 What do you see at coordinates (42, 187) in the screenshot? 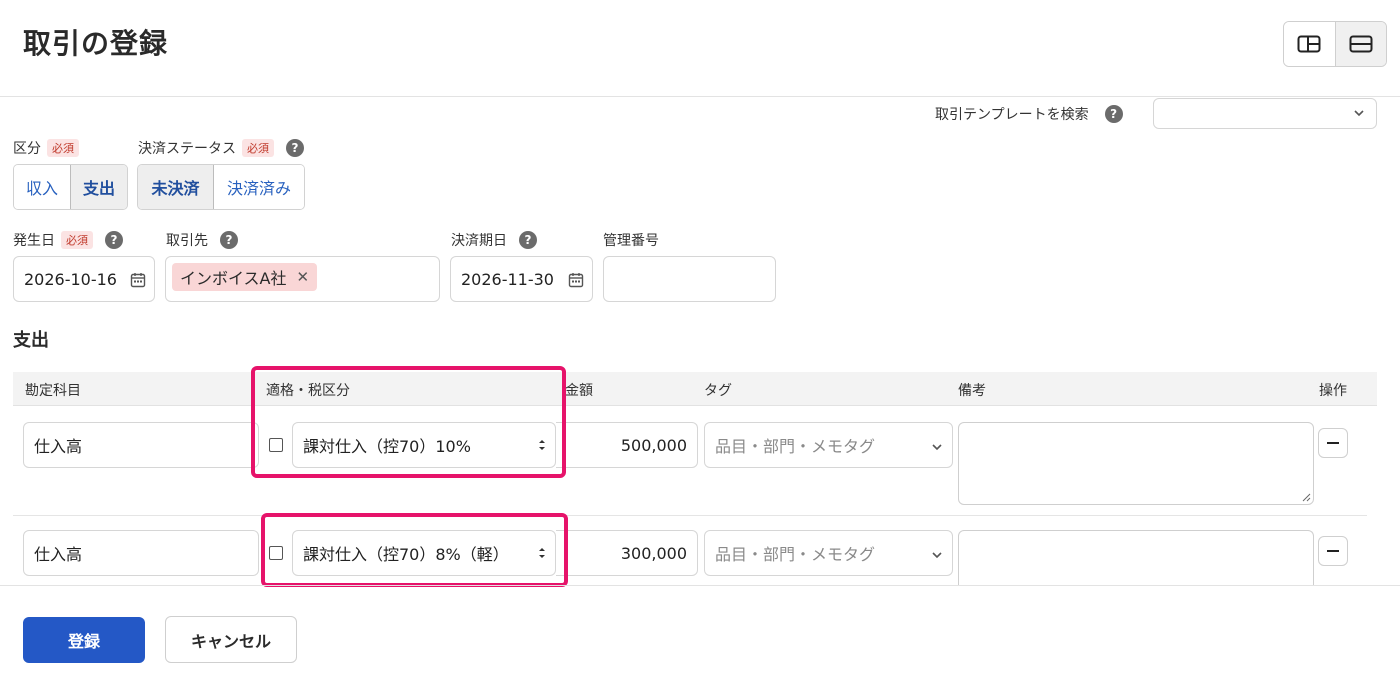
I see `kubun-income-button: 収入` at bounding box center [42, 187].